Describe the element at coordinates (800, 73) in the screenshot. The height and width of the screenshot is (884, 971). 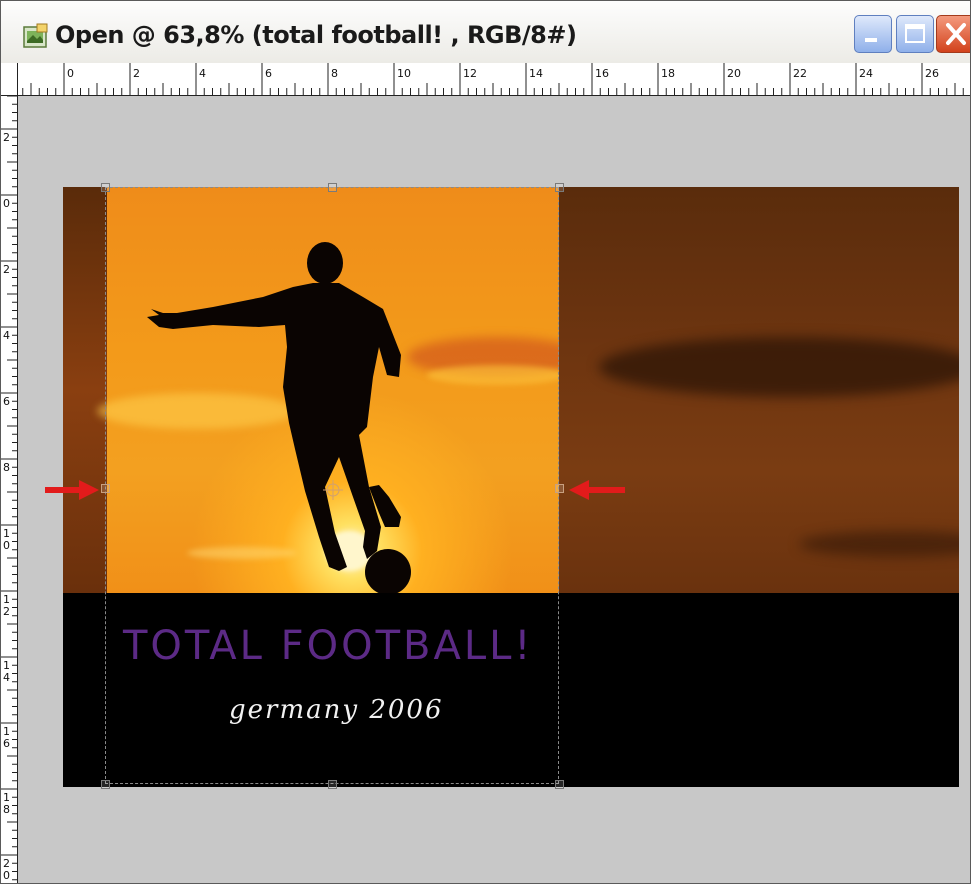
I see `ruler-label: 22` at that location.